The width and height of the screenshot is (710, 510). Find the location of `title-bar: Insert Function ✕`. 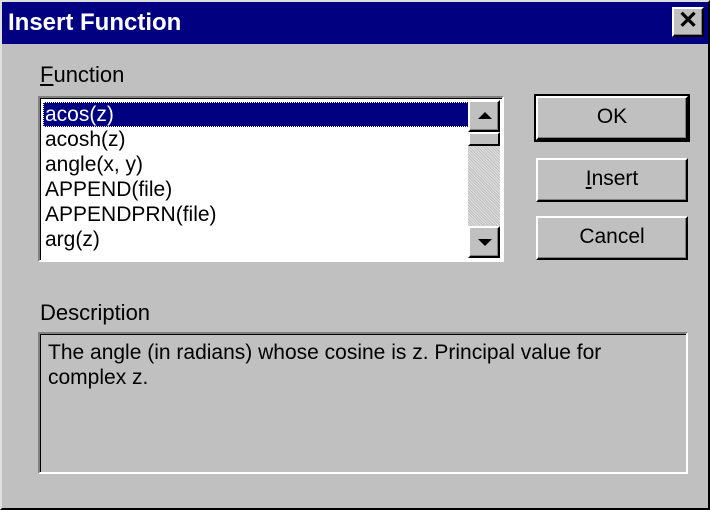

title-bar: Insert Function ✕ is located at coordinates (355, 23).